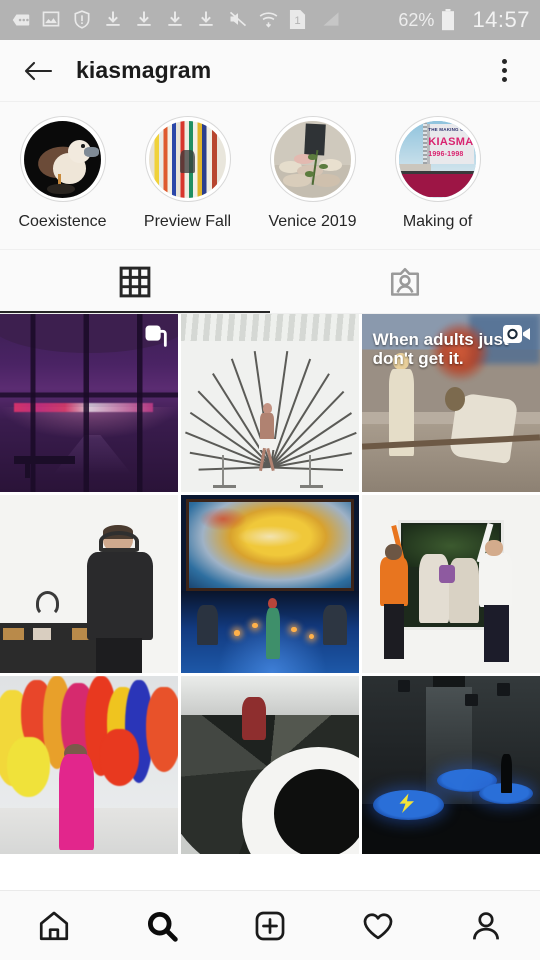  Describe the element at coordinates (437, 221) in the screenshot. I see `highlight-label: Making of` at that location.